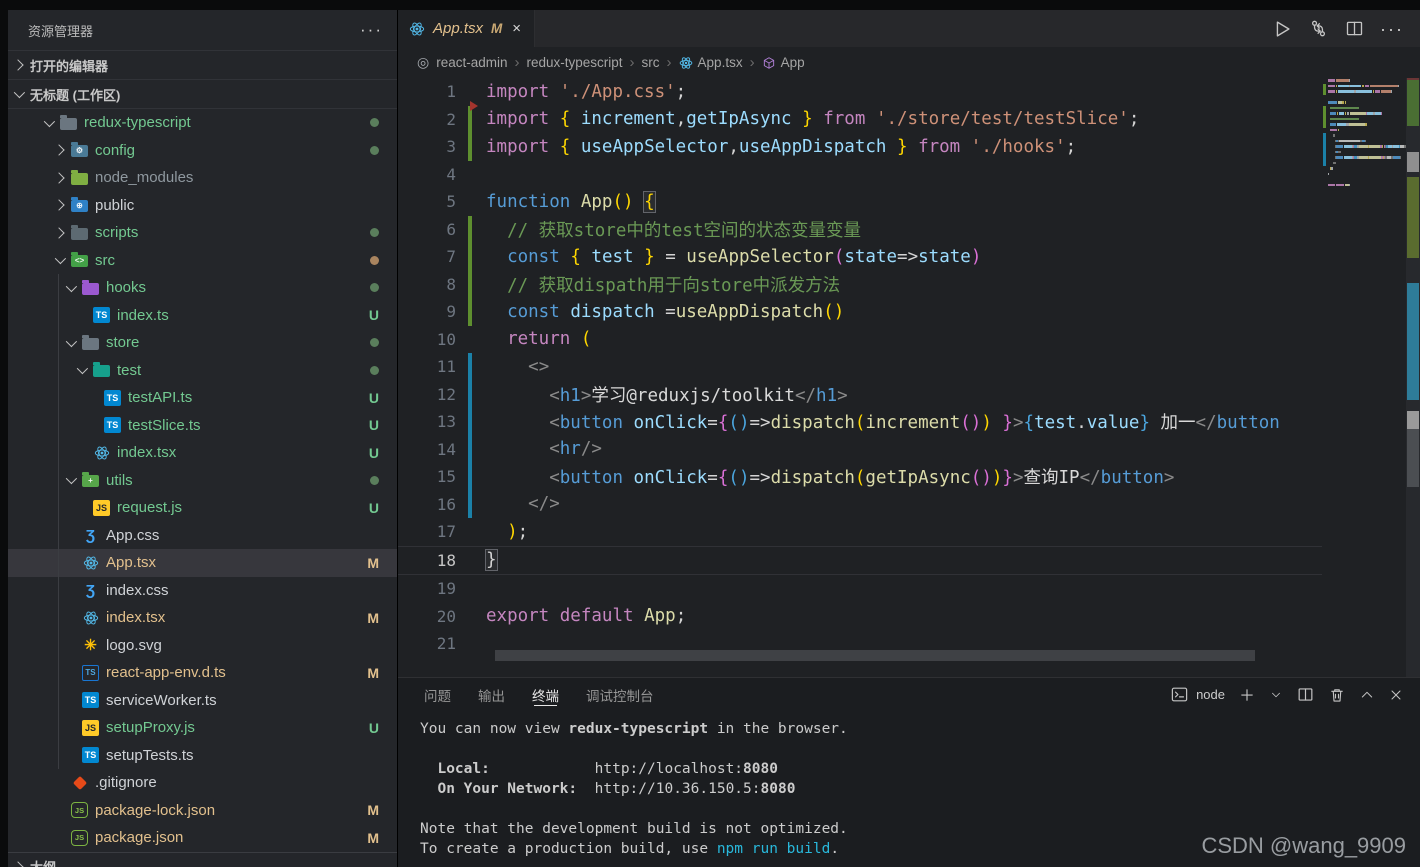 The width and height of the screenshot is (1420, 867). What do you see at coordinates (119, 480) in the screenshot?
I see `tree-item-label: utils` at bounding box center [119, 480].